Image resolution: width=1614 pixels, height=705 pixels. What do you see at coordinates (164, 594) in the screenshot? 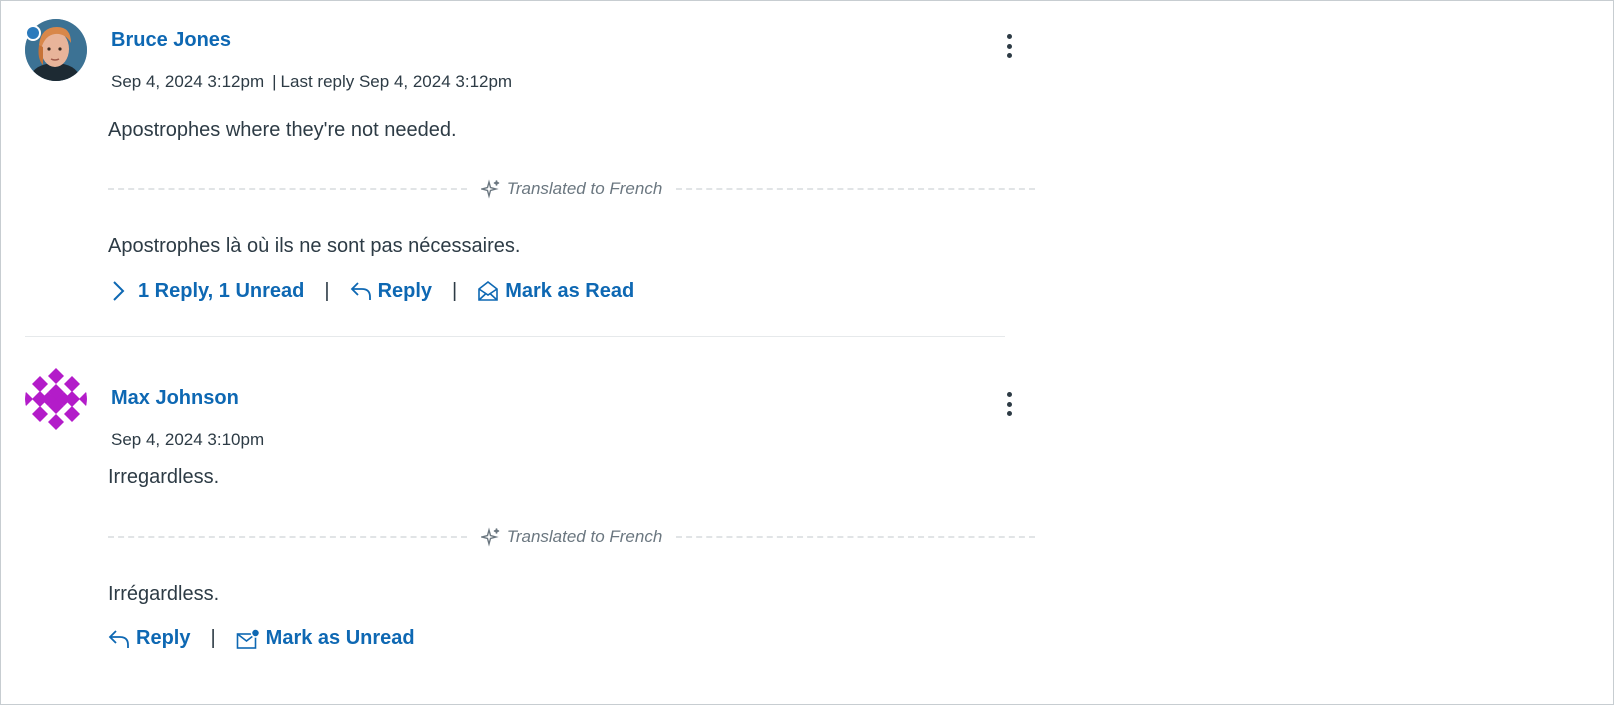
I see `translated-message: Irrégardless.` at bounding box center [164, 594].